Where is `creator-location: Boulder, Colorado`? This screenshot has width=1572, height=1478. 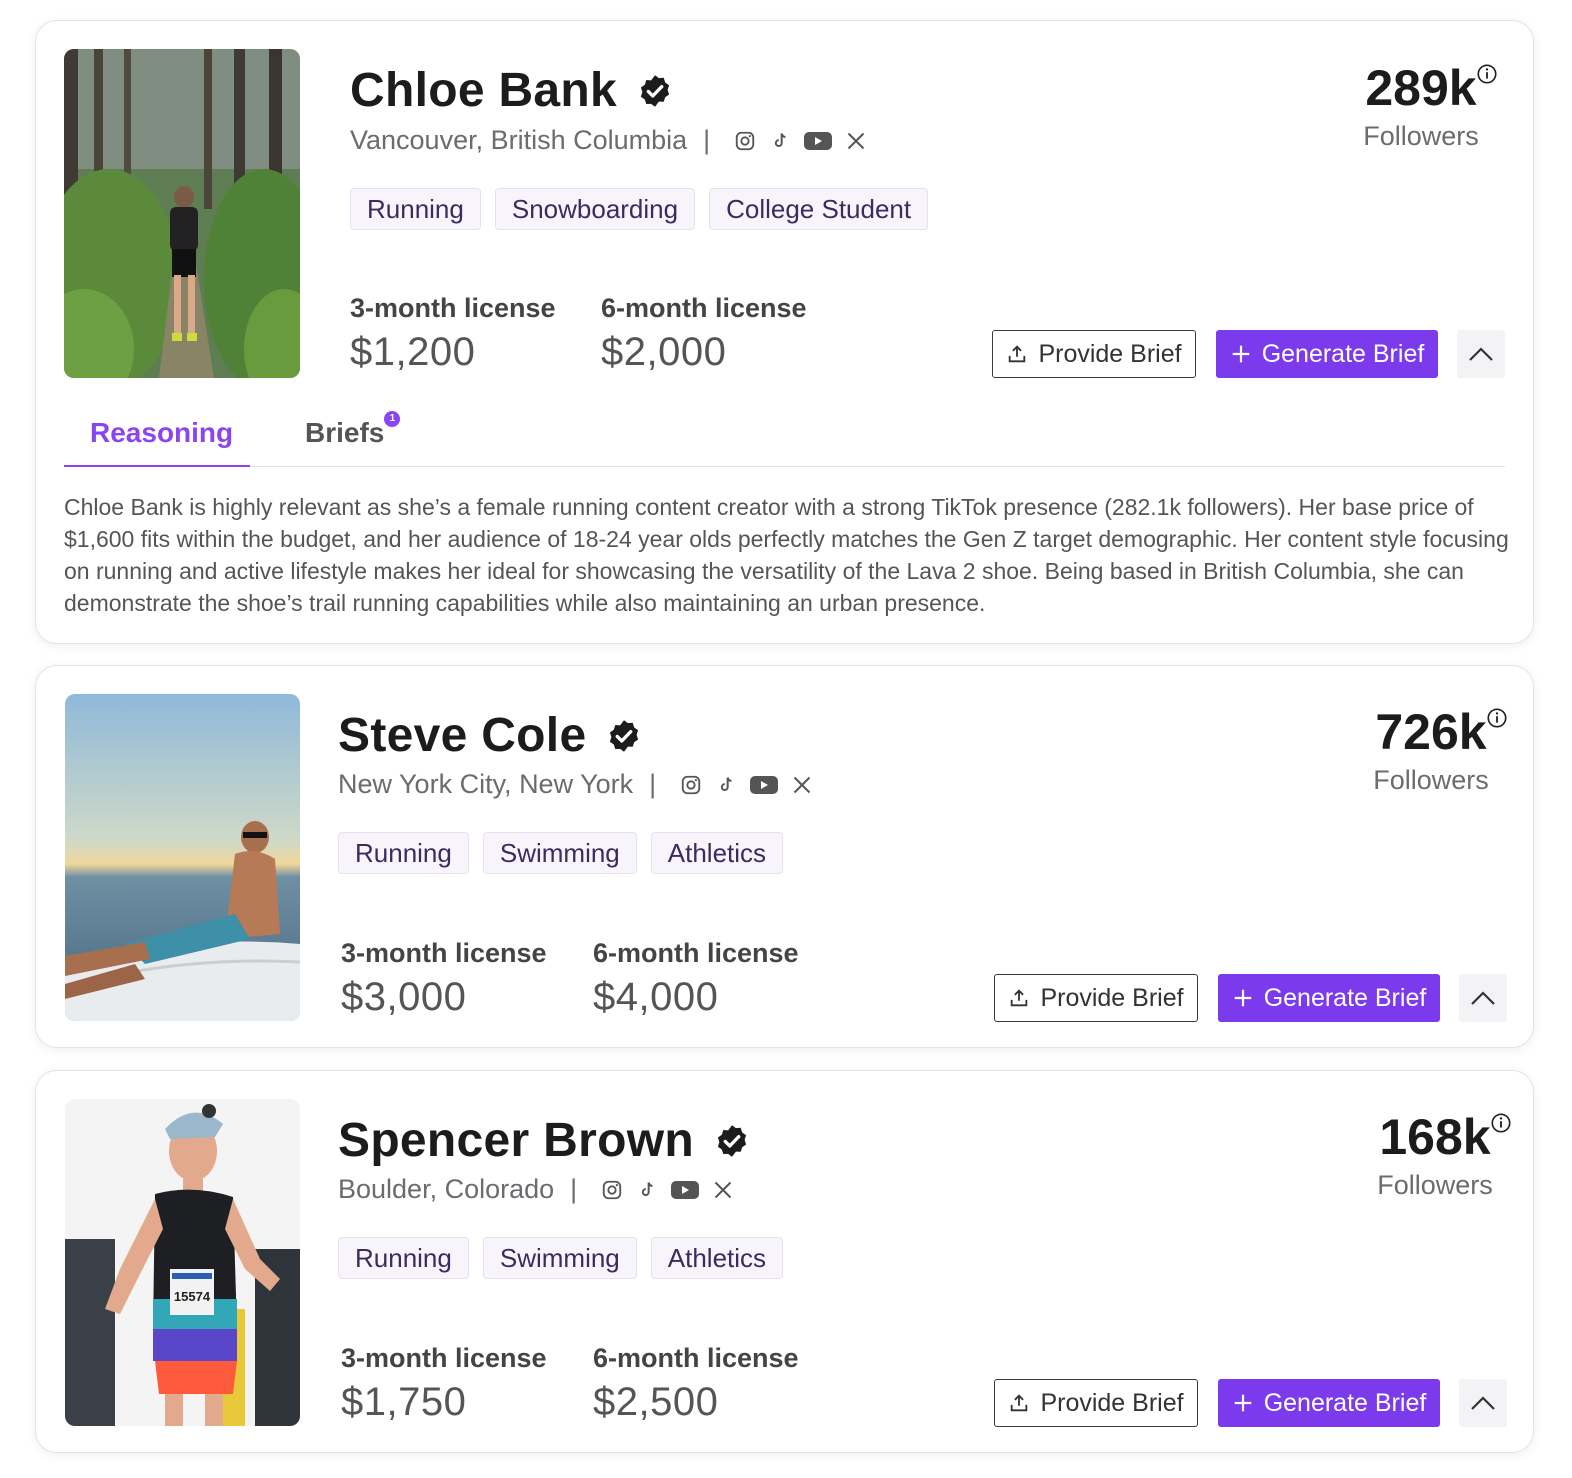 creator-location: Boulder, Colorado is located at coordinates (446, 1189).